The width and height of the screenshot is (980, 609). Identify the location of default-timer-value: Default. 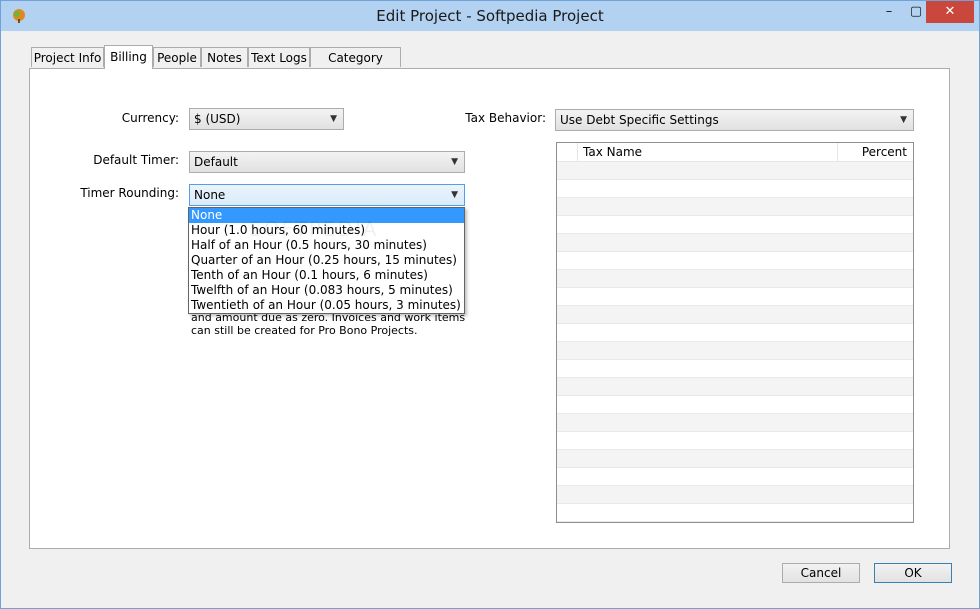
(216, 162).